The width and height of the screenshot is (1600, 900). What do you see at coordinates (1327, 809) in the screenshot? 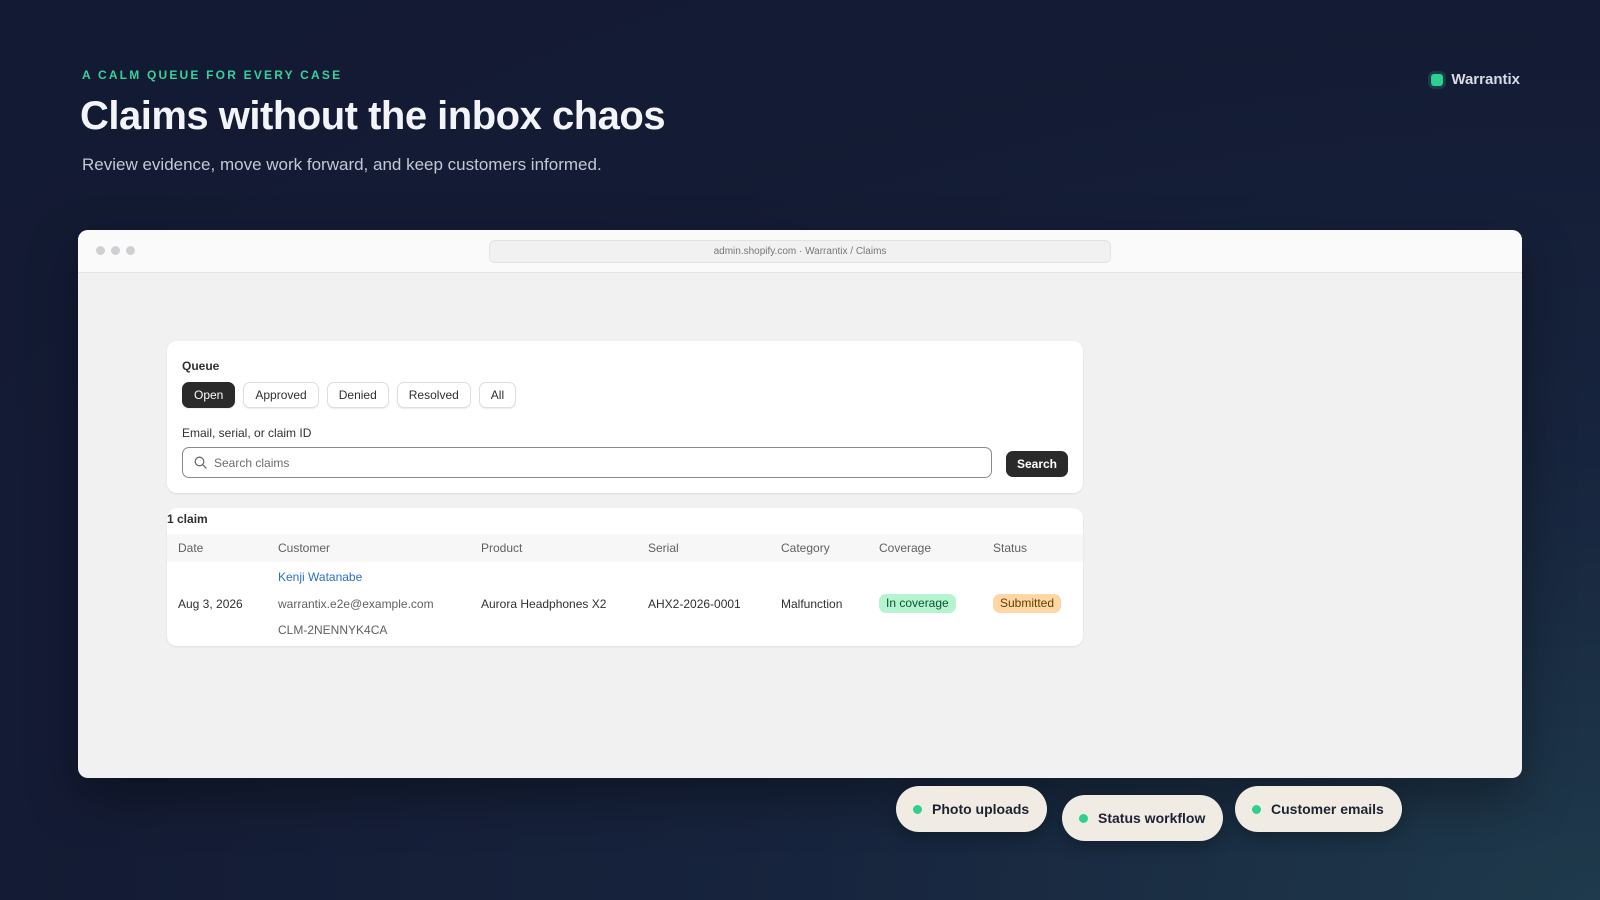
I see `feature-label: Customer emails` at bounding box center [1327, 809].